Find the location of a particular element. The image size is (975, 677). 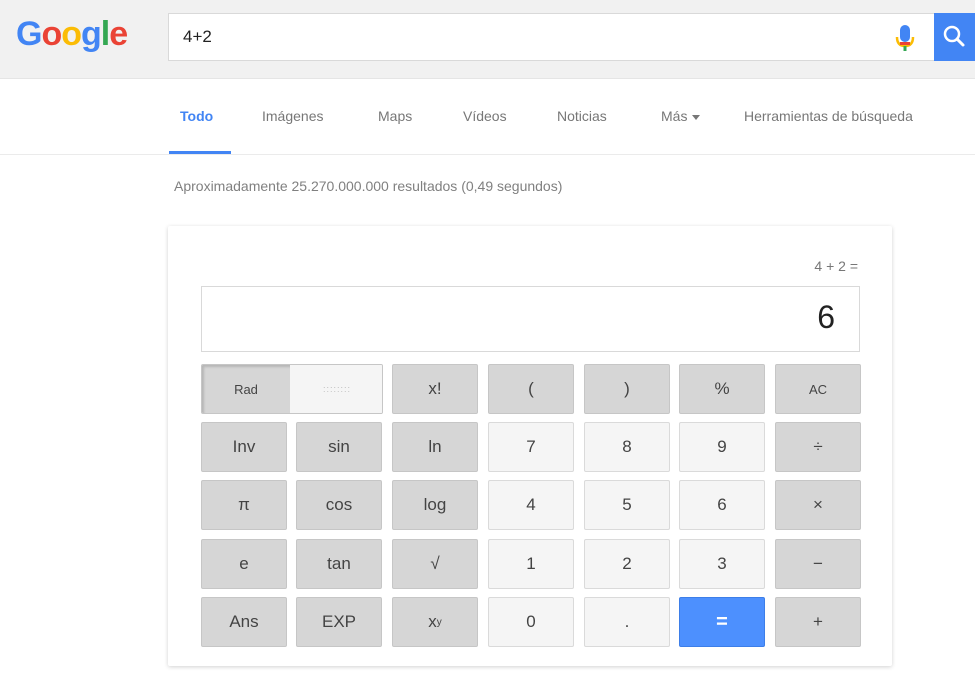

pi-key: π is located at coordinates (244, 505).